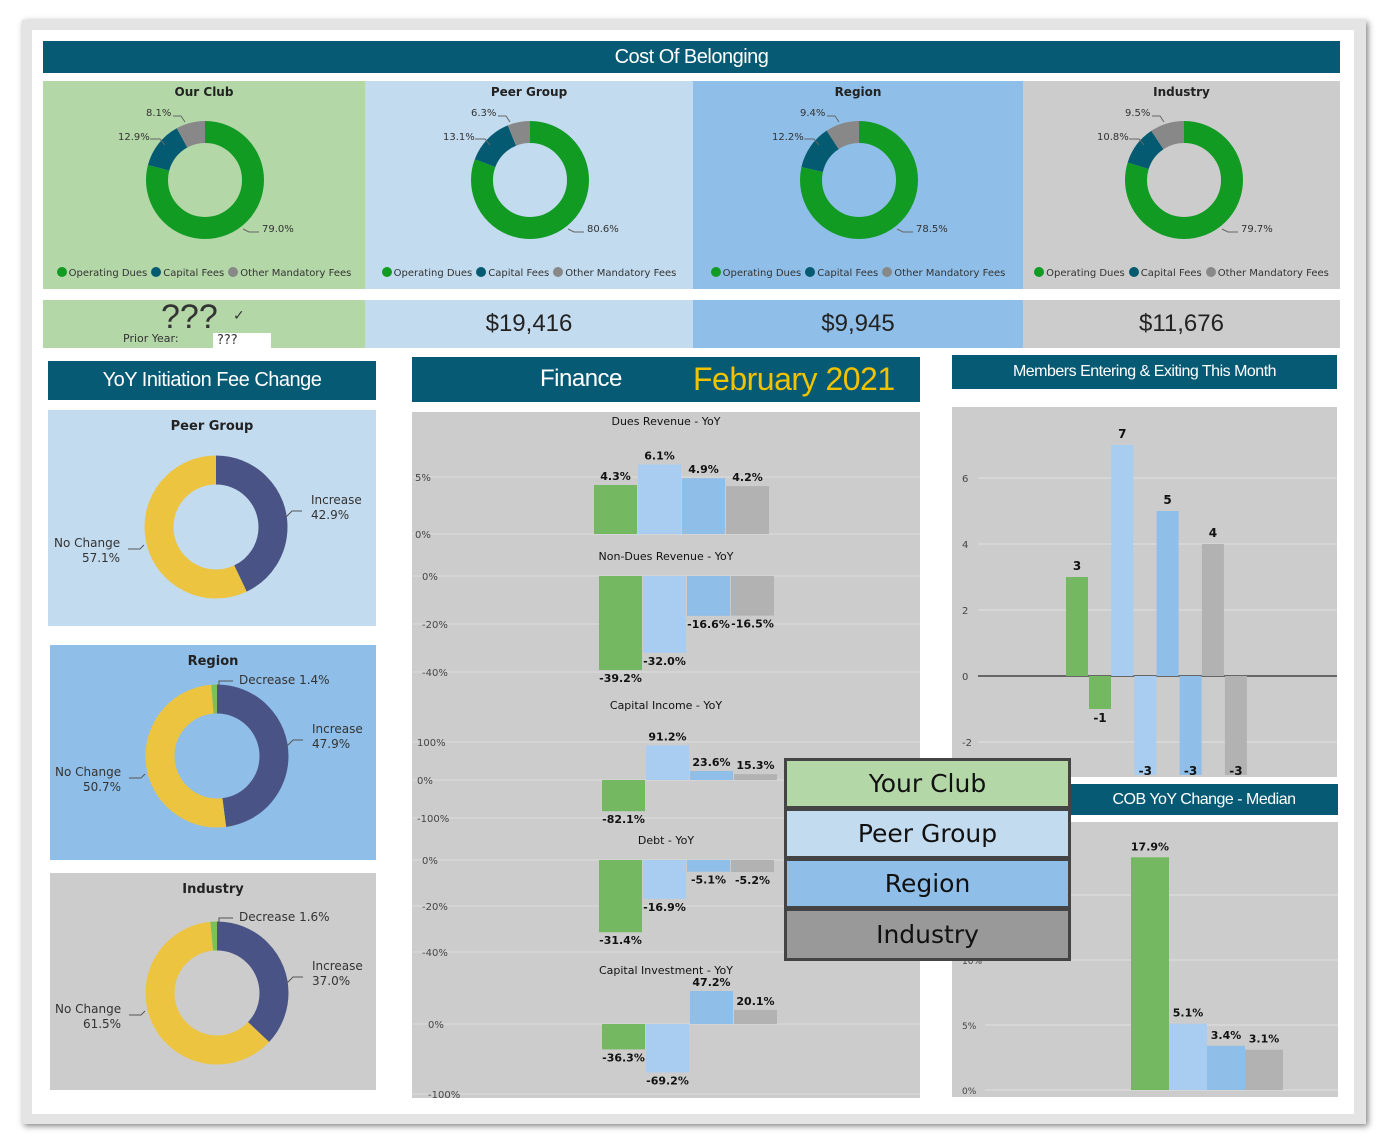 The height and width of the screenshot is (1145, 1388). What do you see at coordinates (1226, 1035) in the screenshot?
I see `data-label: 3.4%` at bounding box center [1226, 1035].